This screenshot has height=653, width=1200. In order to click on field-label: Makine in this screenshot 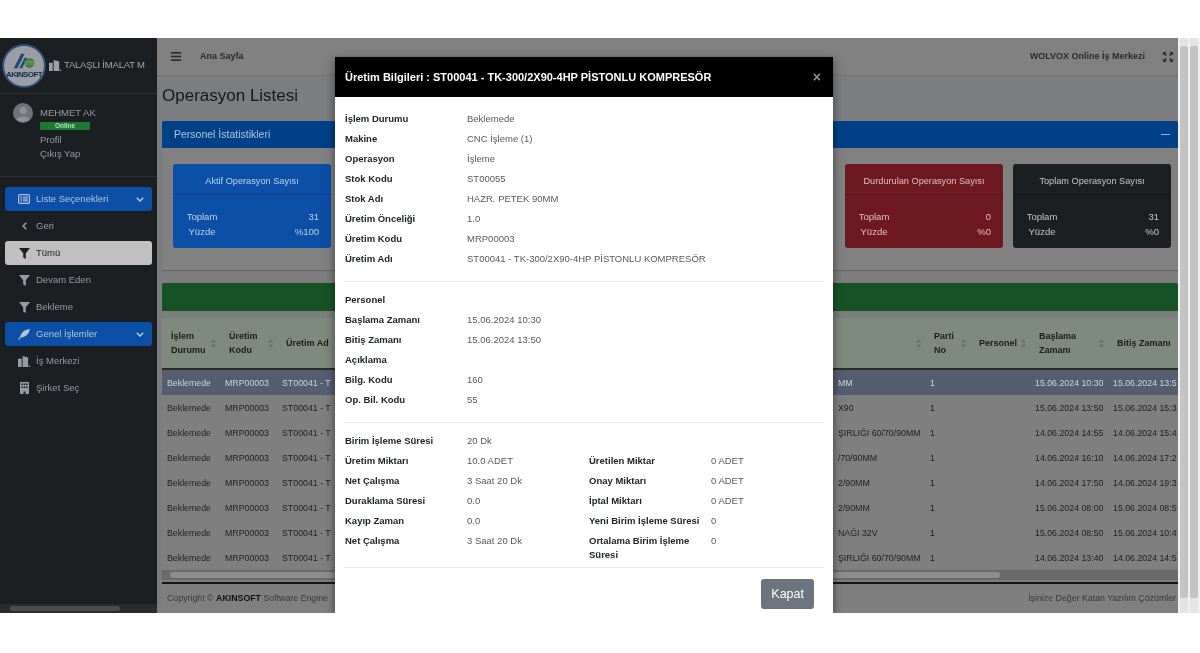, I will do `click(361, 138)`.